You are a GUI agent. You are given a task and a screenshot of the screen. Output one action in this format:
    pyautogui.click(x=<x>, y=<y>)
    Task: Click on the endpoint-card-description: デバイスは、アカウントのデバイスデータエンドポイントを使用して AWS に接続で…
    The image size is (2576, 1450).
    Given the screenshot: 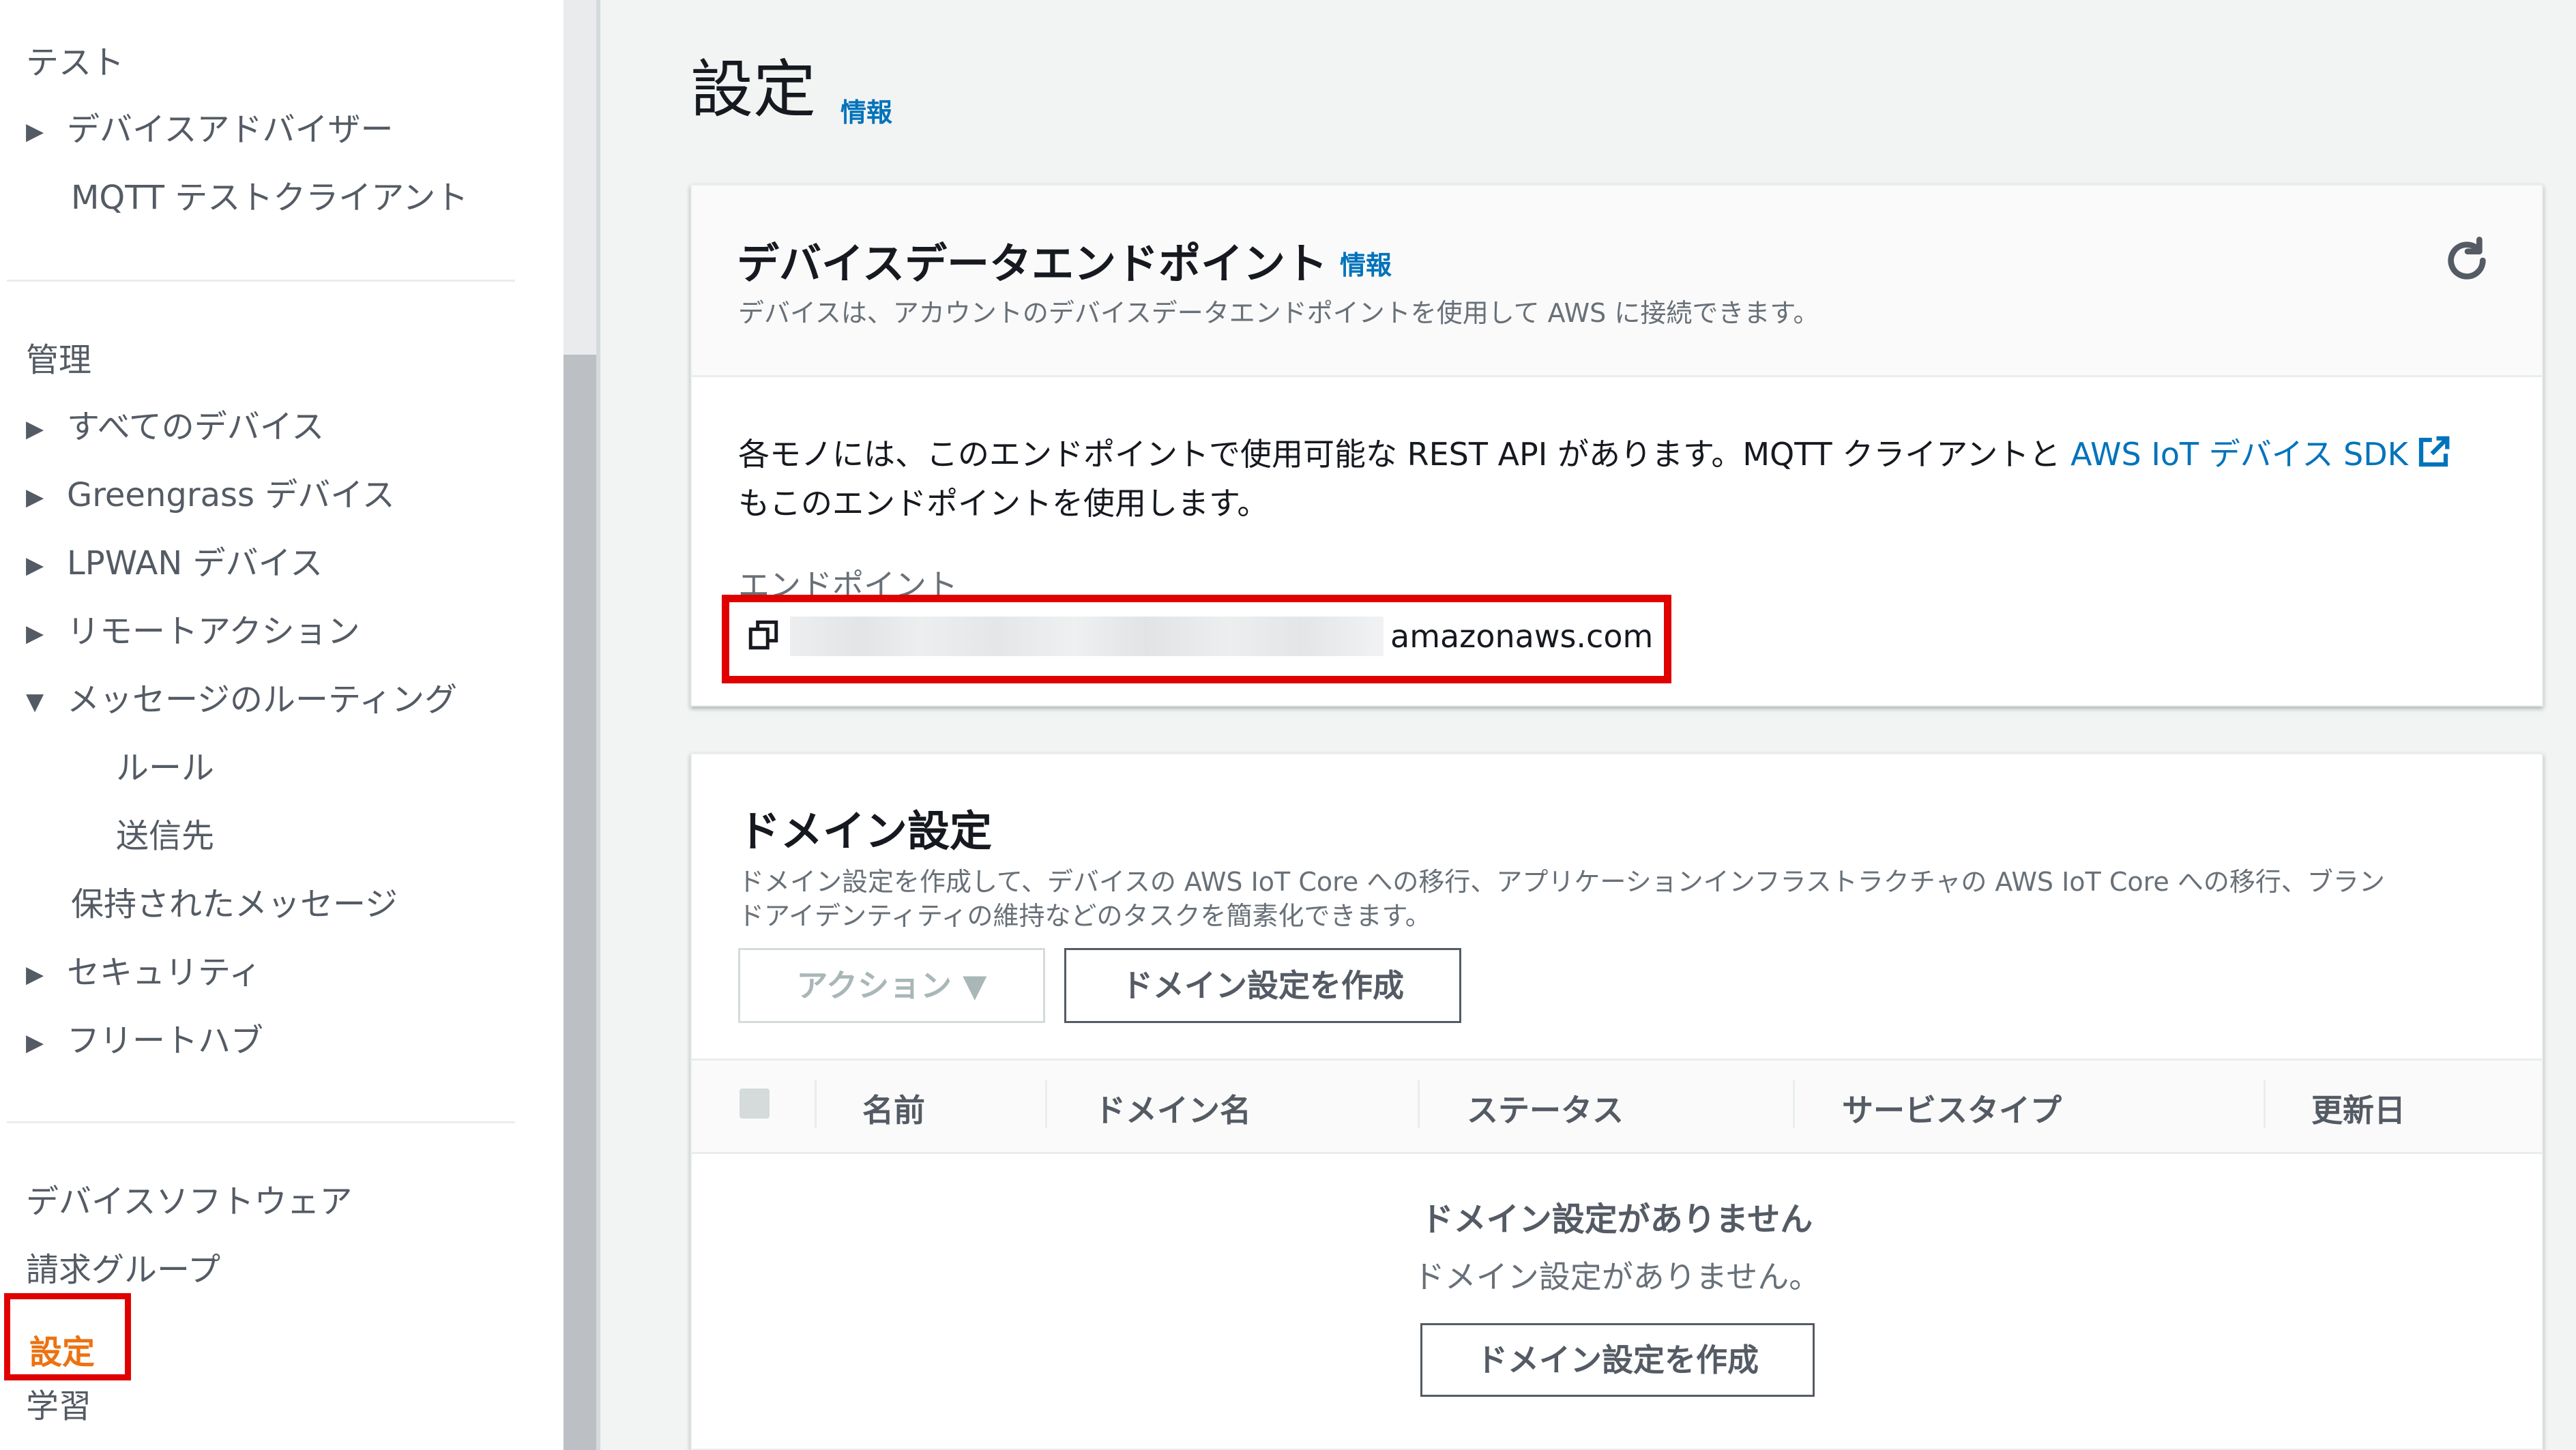 What is the action you would take?
    pyautogui.click(x=1278, y=313)
    